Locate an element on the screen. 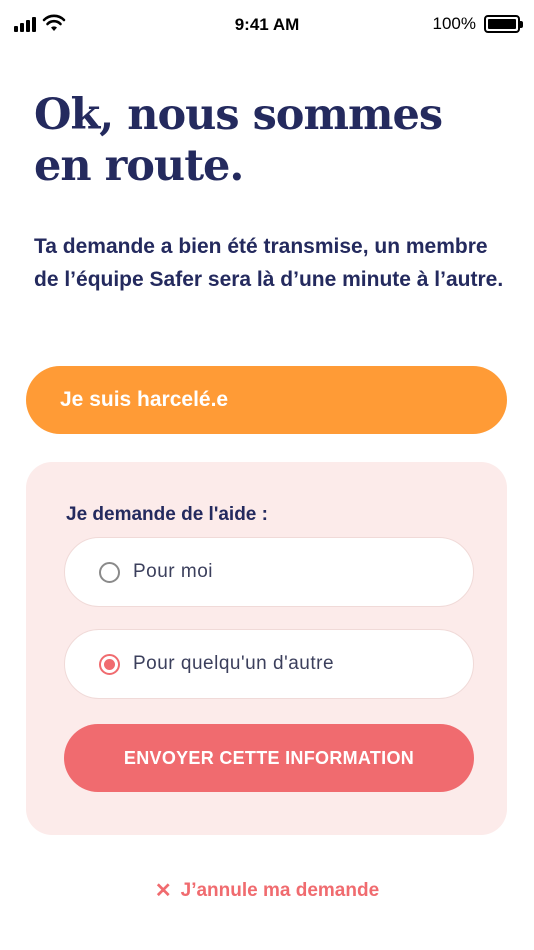  option-label: Pour moi is located at coordinates (173, 571).